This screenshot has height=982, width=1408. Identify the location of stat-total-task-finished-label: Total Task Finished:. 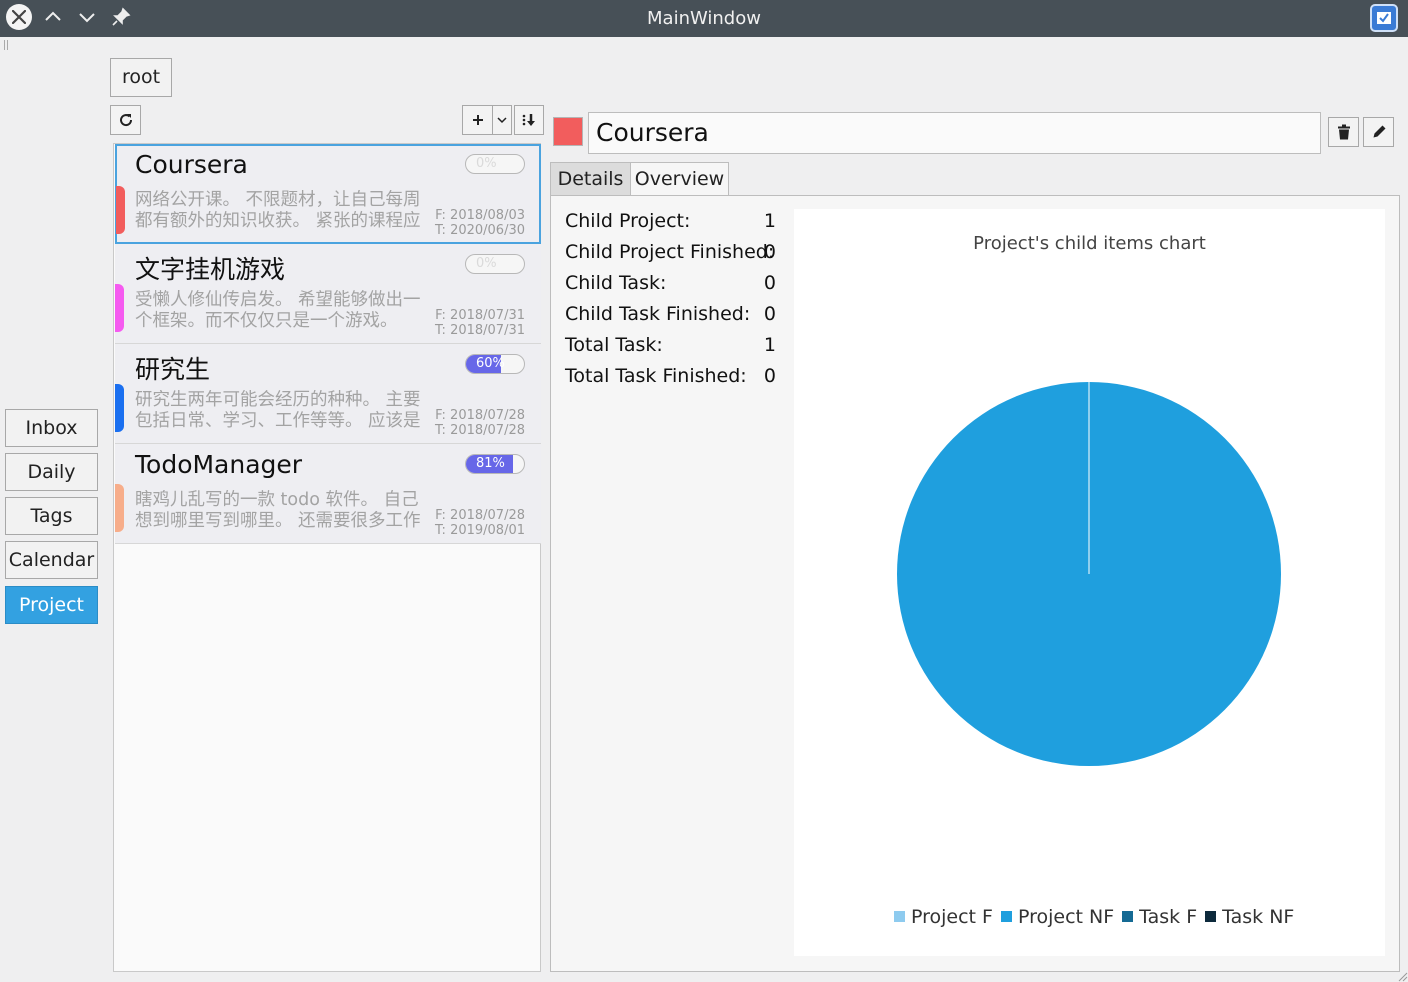
(656, 376).